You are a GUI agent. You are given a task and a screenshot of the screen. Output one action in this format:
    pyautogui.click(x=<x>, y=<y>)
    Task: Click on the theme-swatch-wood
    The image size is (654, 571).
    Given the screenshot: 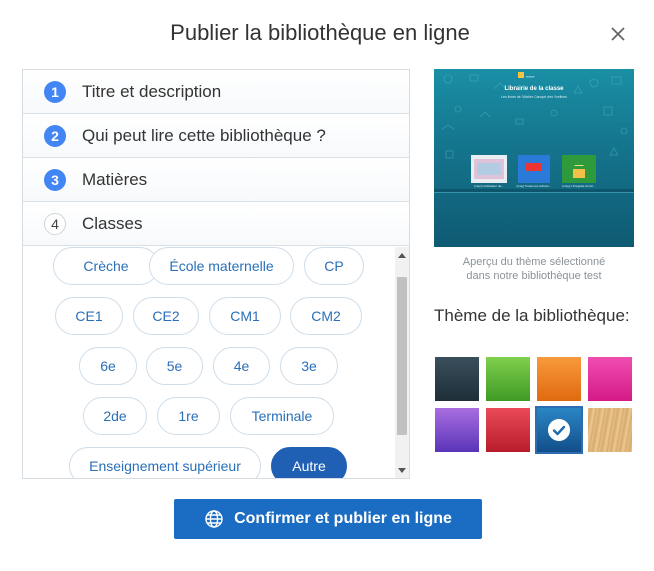 What is the action you would take?
    pyautogui.click(x=610, y=430)
    